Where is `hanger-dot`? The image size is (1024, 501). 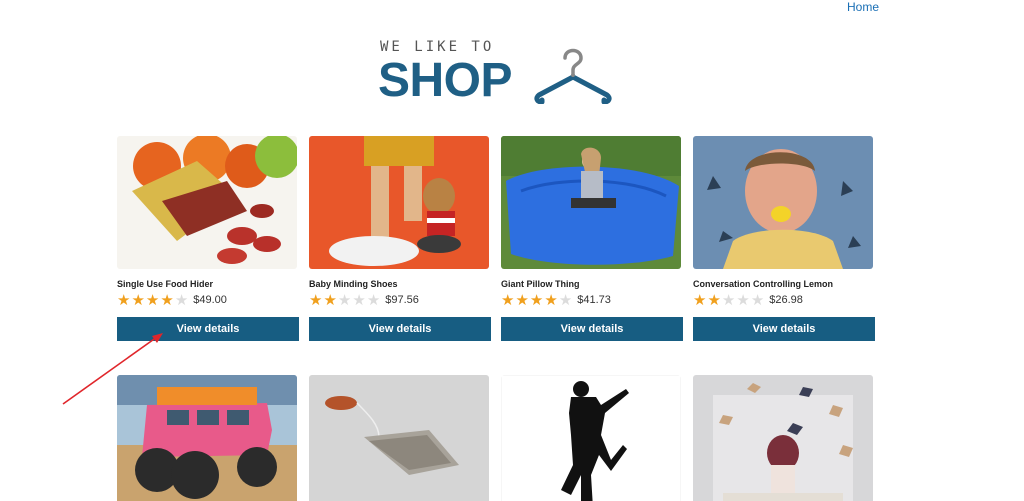 hanger-dot is located at coordinates (573, 75).